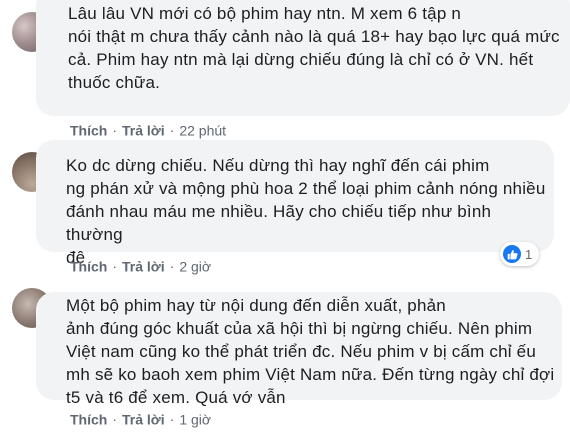 The width and height of the screenshot is (570, 432). I want to click on timestamp: 22 phút, so click(202, 130).